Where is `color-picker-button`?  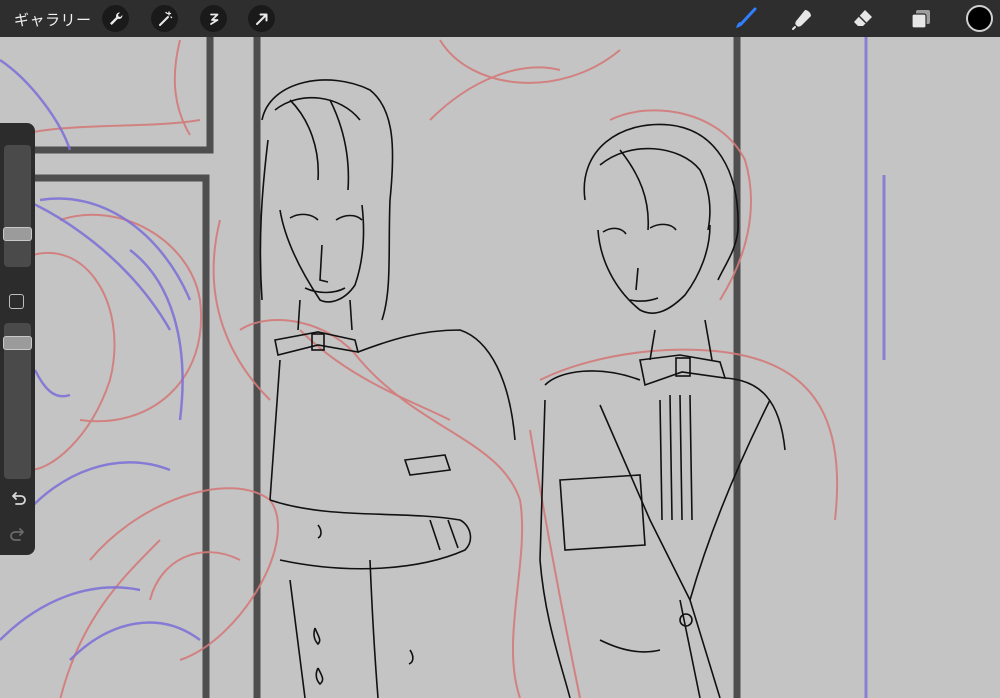
color-picker-button is located at coordinates (979, 18).